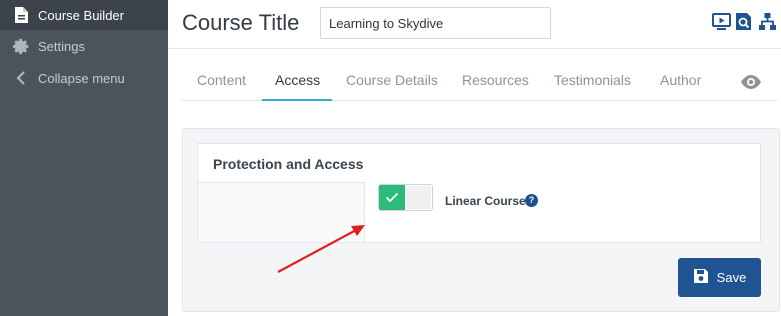 The height and width of the screenshot is (316, 781). Describe the element at coordinates (241, 22) in the screenshot. I see `page-title: Course Title` at that location.